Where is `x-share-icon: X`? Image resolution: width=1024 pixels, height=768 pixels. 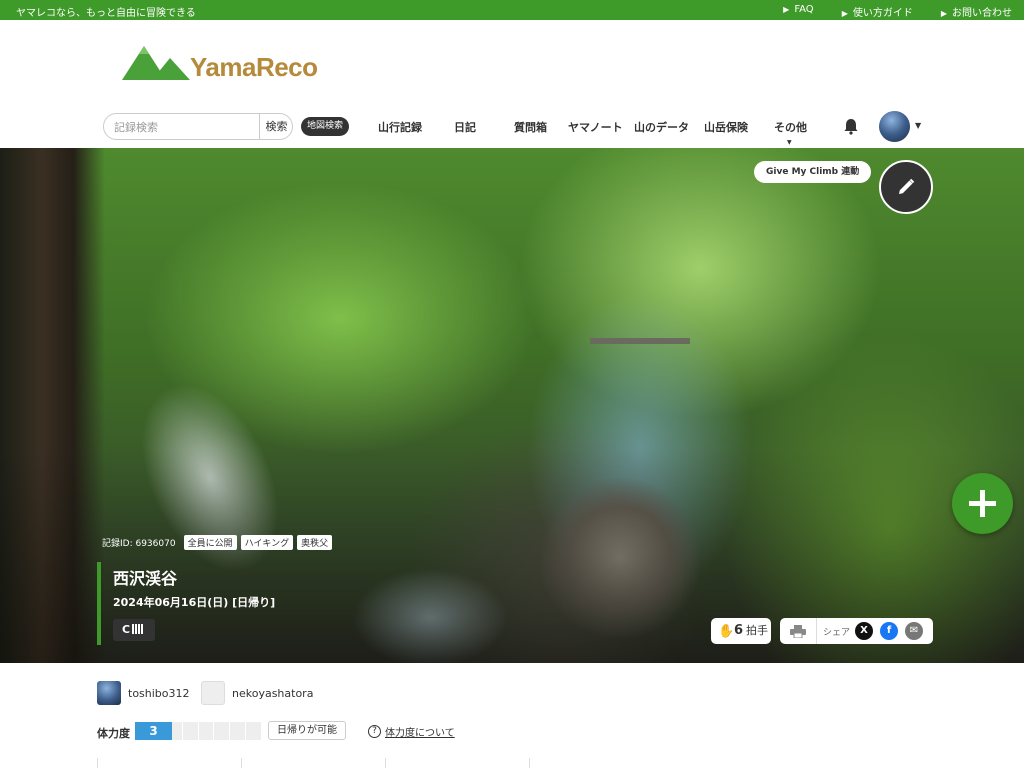
x-share-icon: X is located at coordinates (864, 631).